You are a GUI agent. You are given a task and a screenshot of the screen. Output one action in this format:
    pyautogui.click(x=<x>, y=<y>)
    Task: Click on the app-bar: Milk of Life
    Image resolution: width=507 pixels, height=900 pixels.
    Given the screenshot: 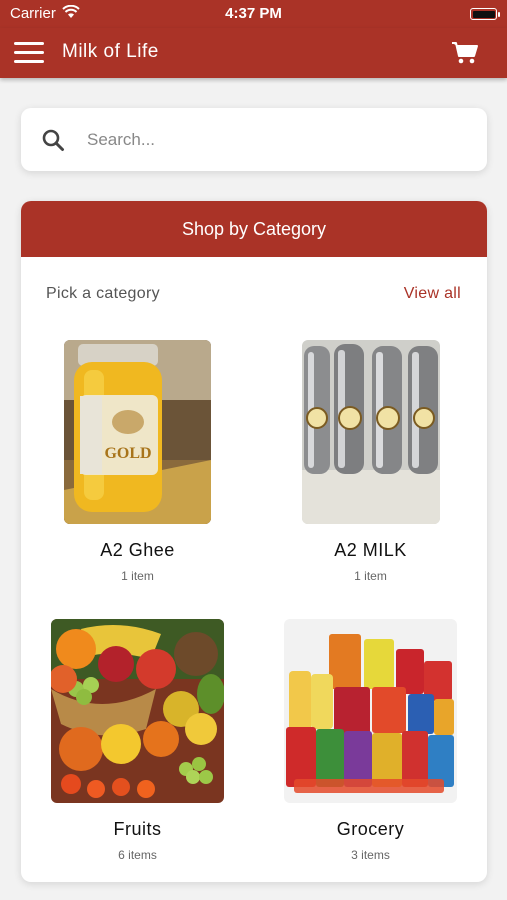 What is the action you would take?
    pyautogui.click(x=253, y=53)
    